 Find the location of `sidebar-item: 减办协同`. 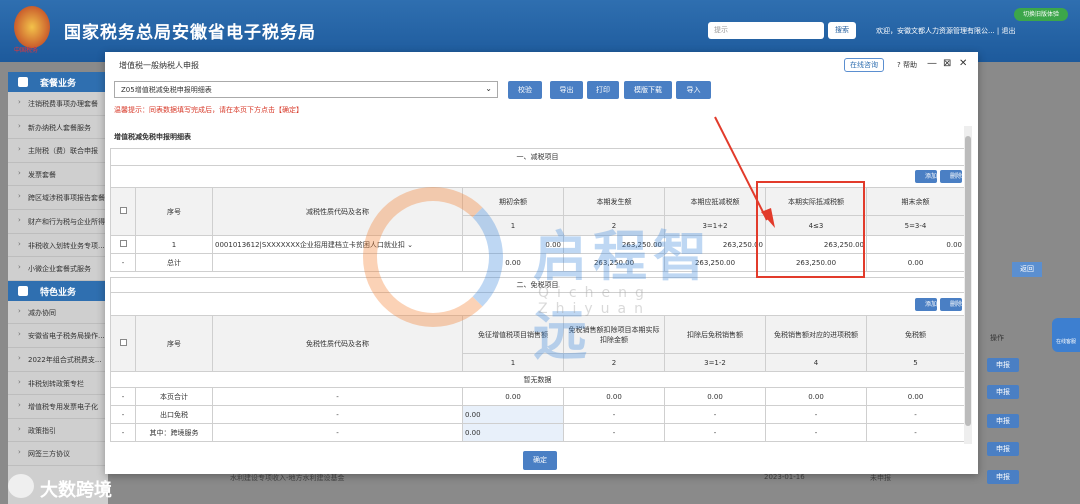

sidebar-item: 减办协同 is located at coordinates (58, 313).